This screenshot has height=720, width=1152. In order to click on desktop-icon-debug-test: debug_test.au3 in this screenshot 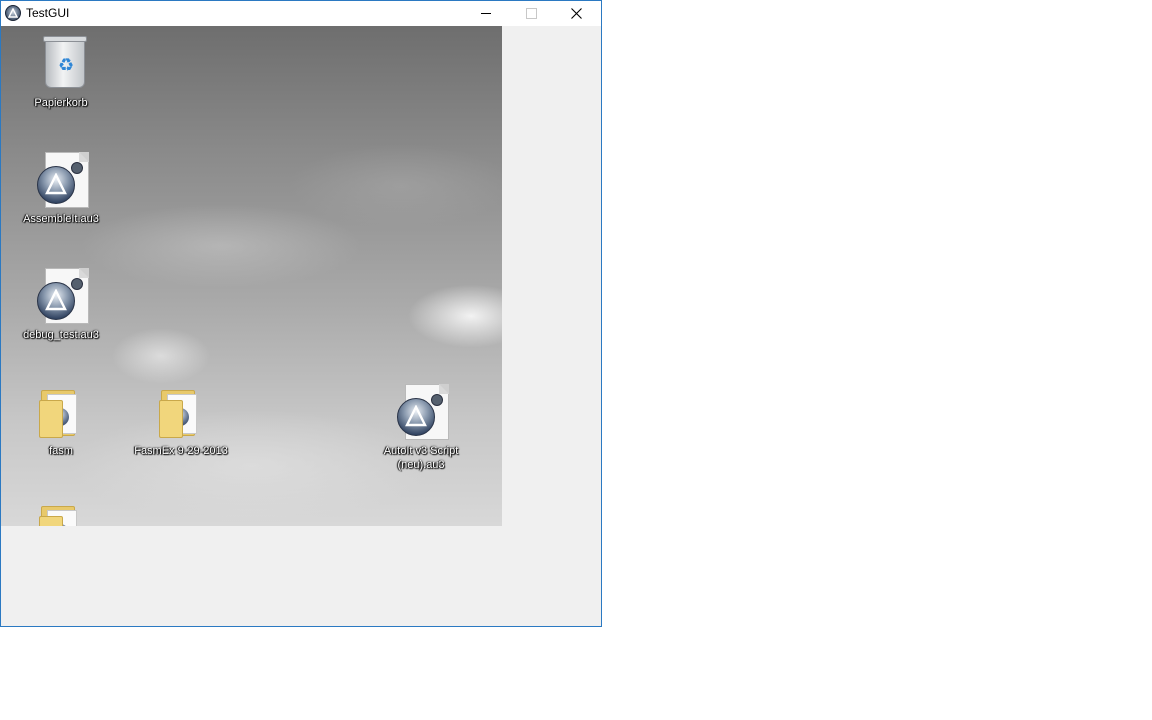, I will do `click(61, 304)`.